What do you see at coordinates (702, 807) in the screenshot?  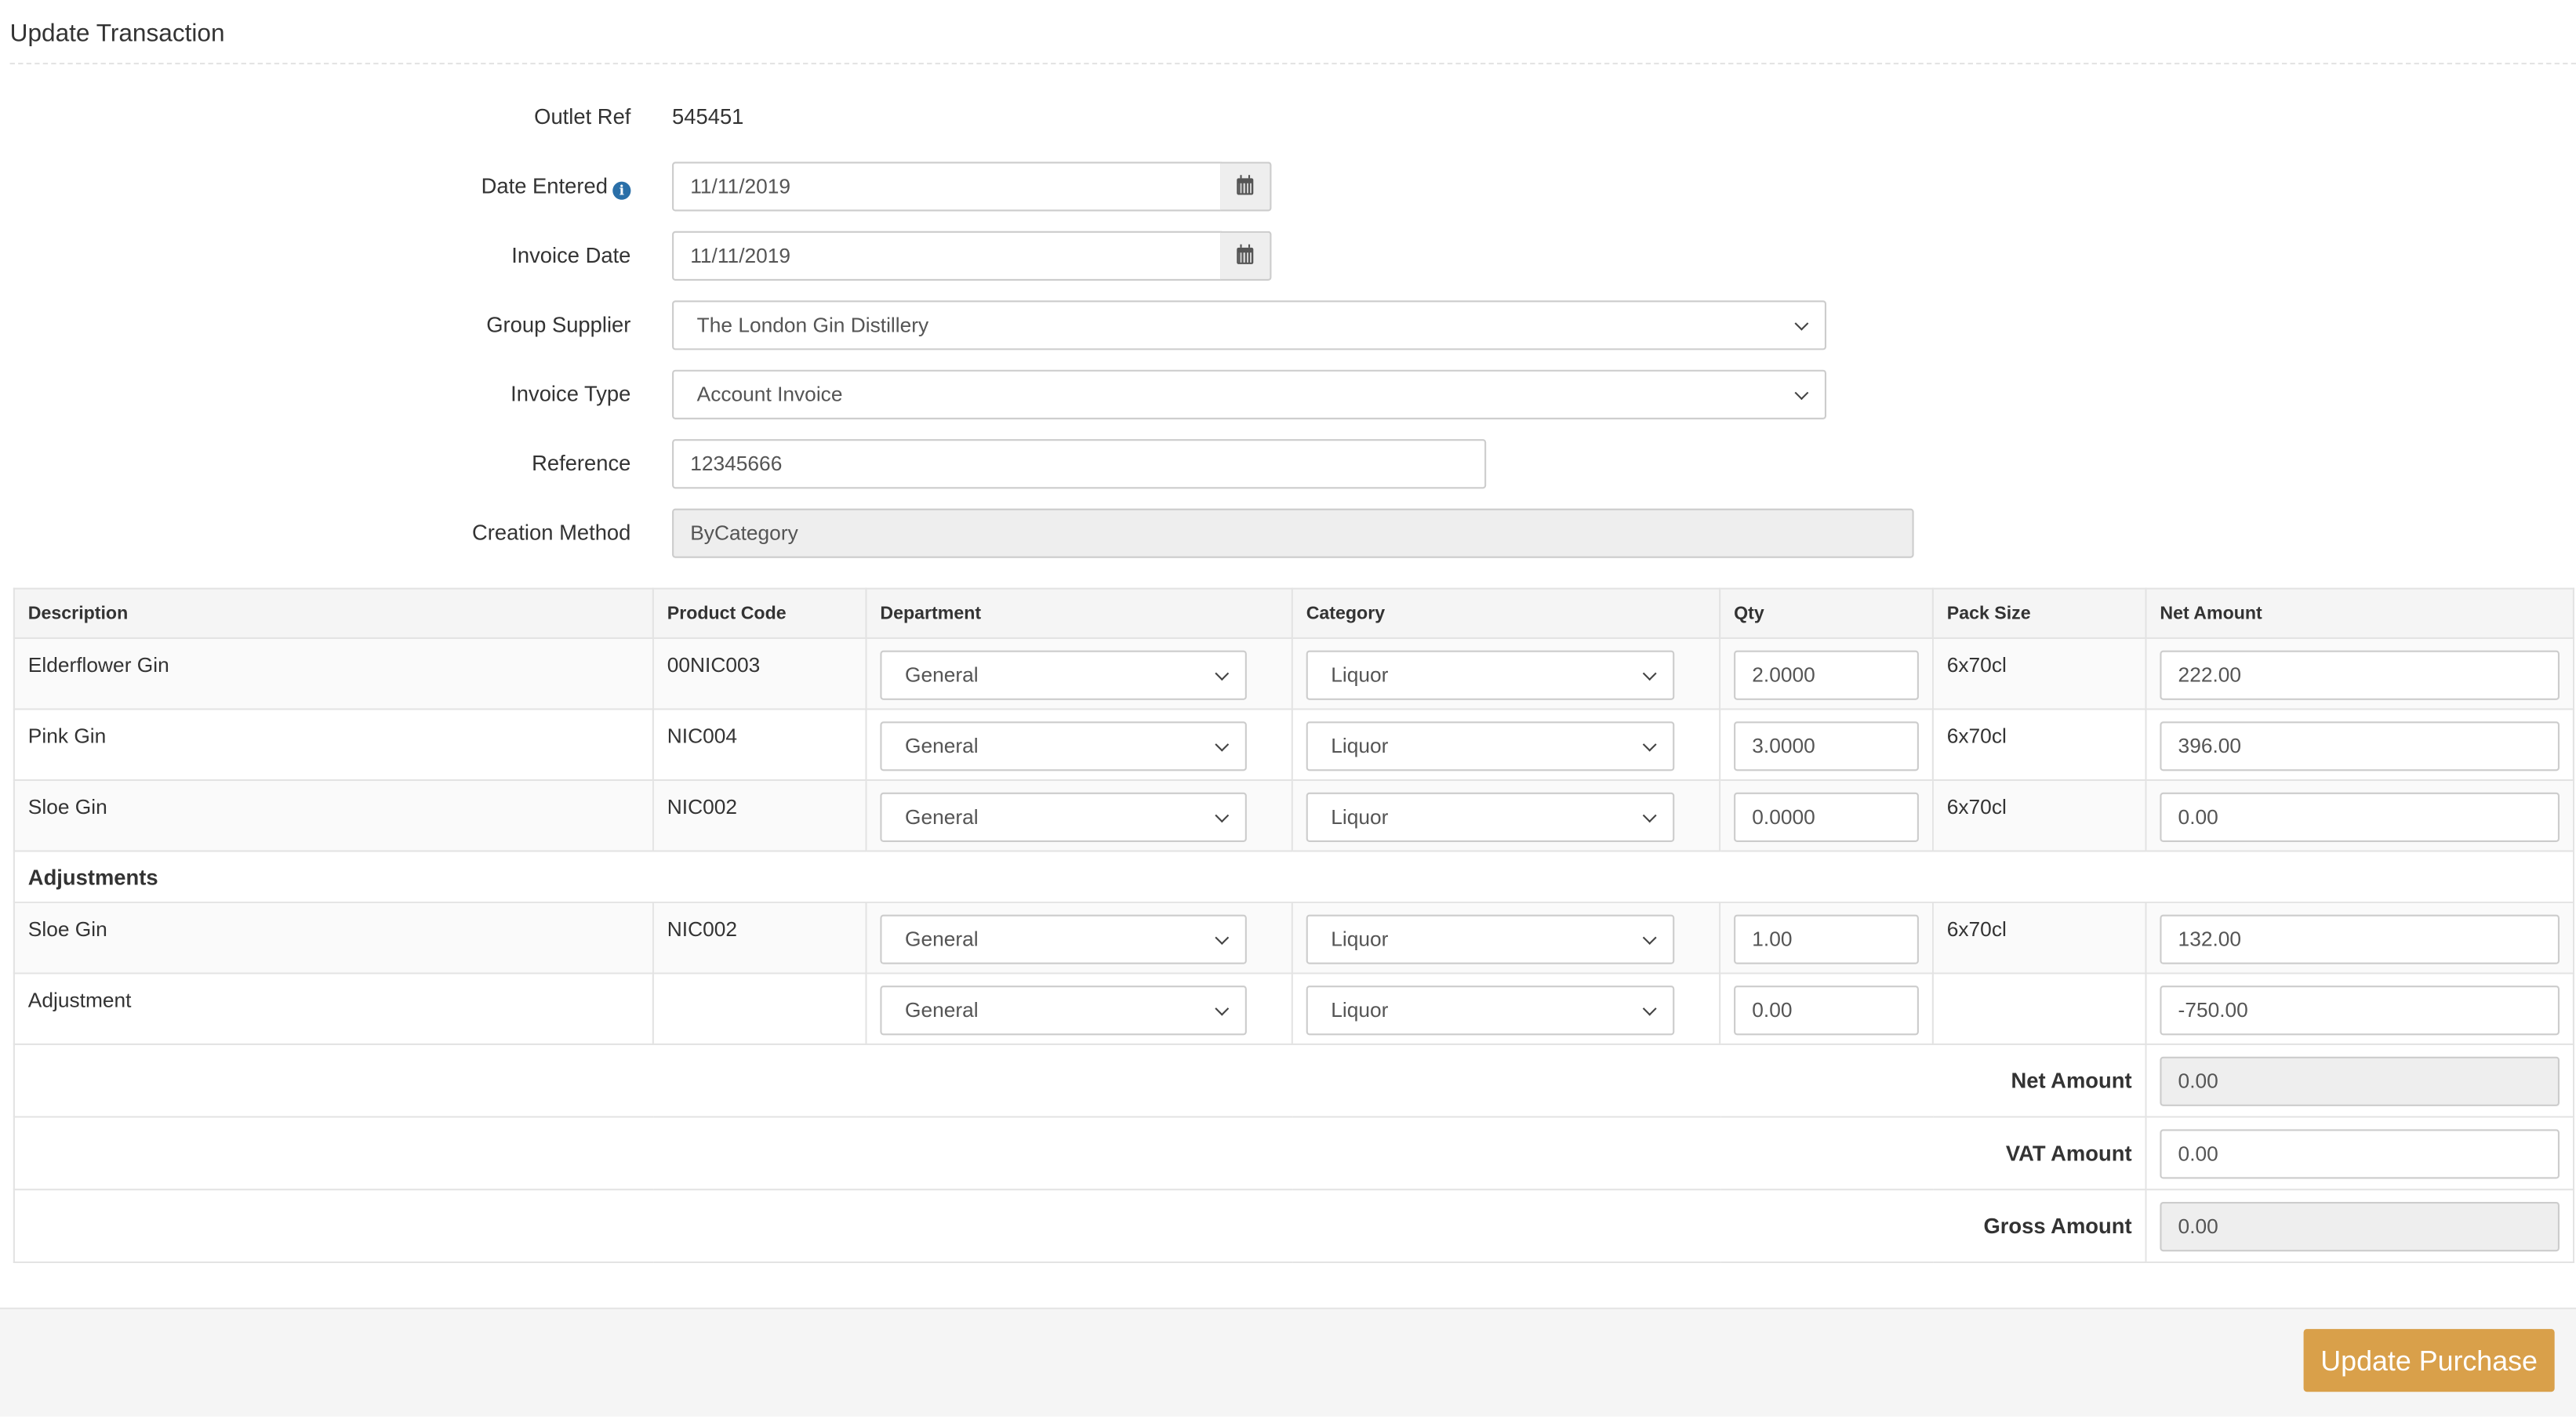 I see `product-code-text: NIC002` at bounding box center [702, 807].